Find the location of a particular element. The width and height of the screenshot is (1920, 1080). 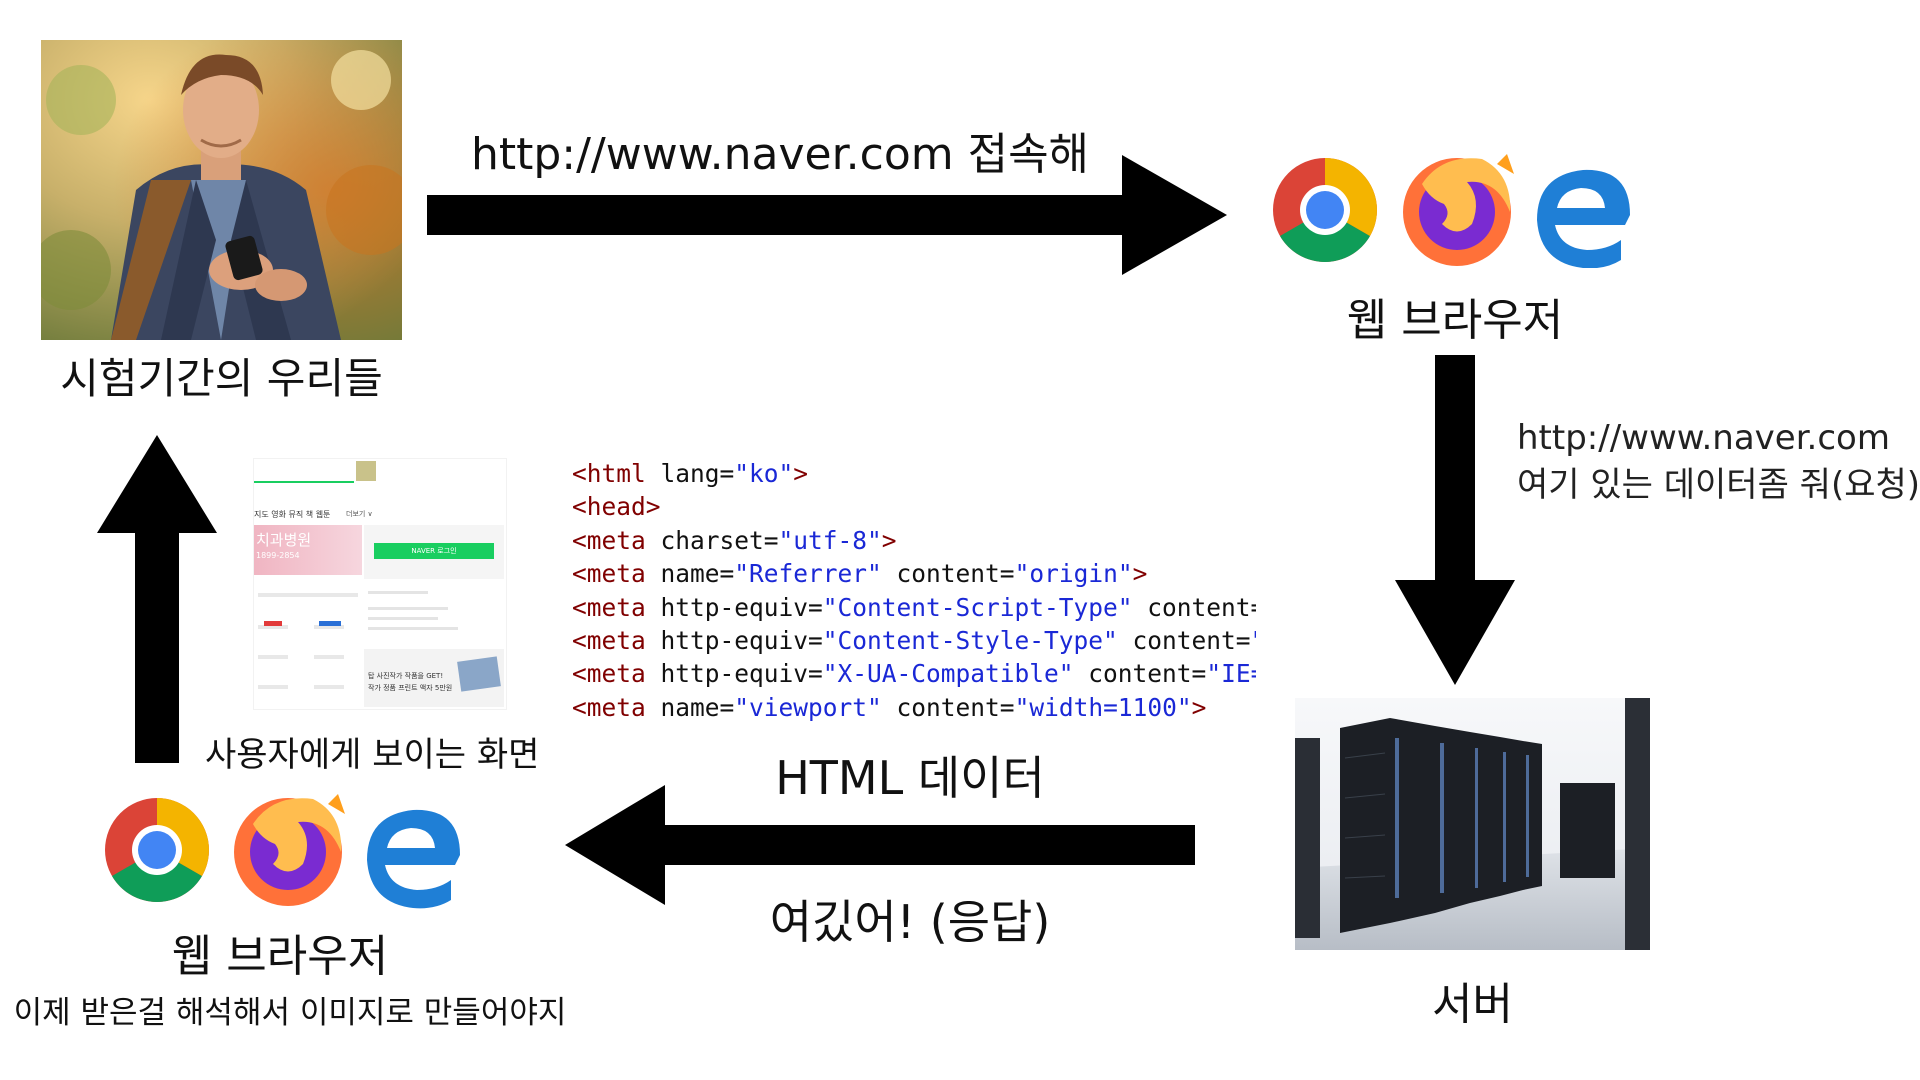

user-screen-label: 사용자에게 보이는 화면 is located at coordinates (372, 755).